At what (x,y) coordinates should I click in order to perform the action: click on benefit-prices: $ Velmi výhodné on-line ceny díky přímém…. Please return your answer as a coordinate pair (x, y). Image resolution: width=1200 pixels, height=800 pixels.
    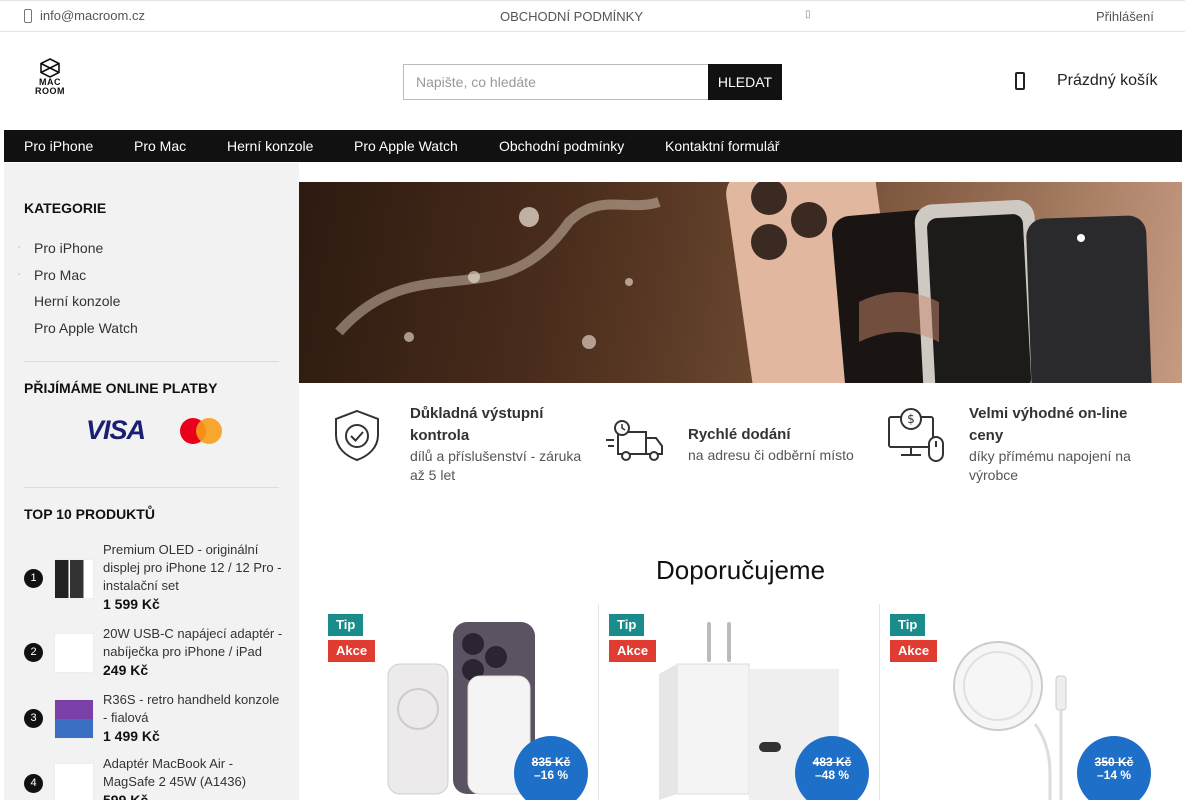
    Looking at the image, I should click on (1025, 444).